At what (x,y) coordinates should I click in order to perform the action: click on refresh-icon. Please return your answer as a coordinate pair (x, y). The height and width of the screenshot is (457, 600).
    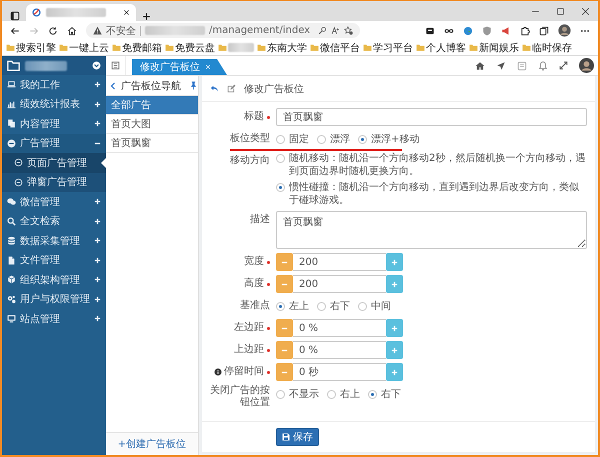
    Looking at the image, I should click on (53, 31).